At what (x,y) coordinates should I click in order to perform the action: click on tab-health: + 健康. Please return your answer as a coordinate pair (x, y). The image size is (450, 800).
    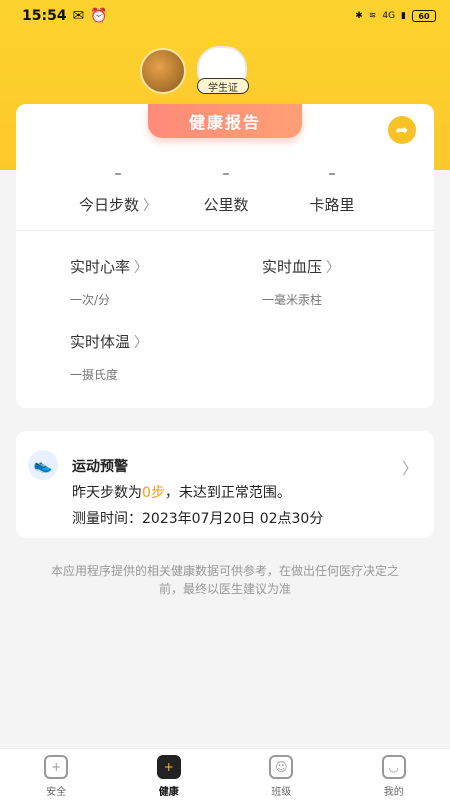
    Looking at the image, I should click on (169, 774).